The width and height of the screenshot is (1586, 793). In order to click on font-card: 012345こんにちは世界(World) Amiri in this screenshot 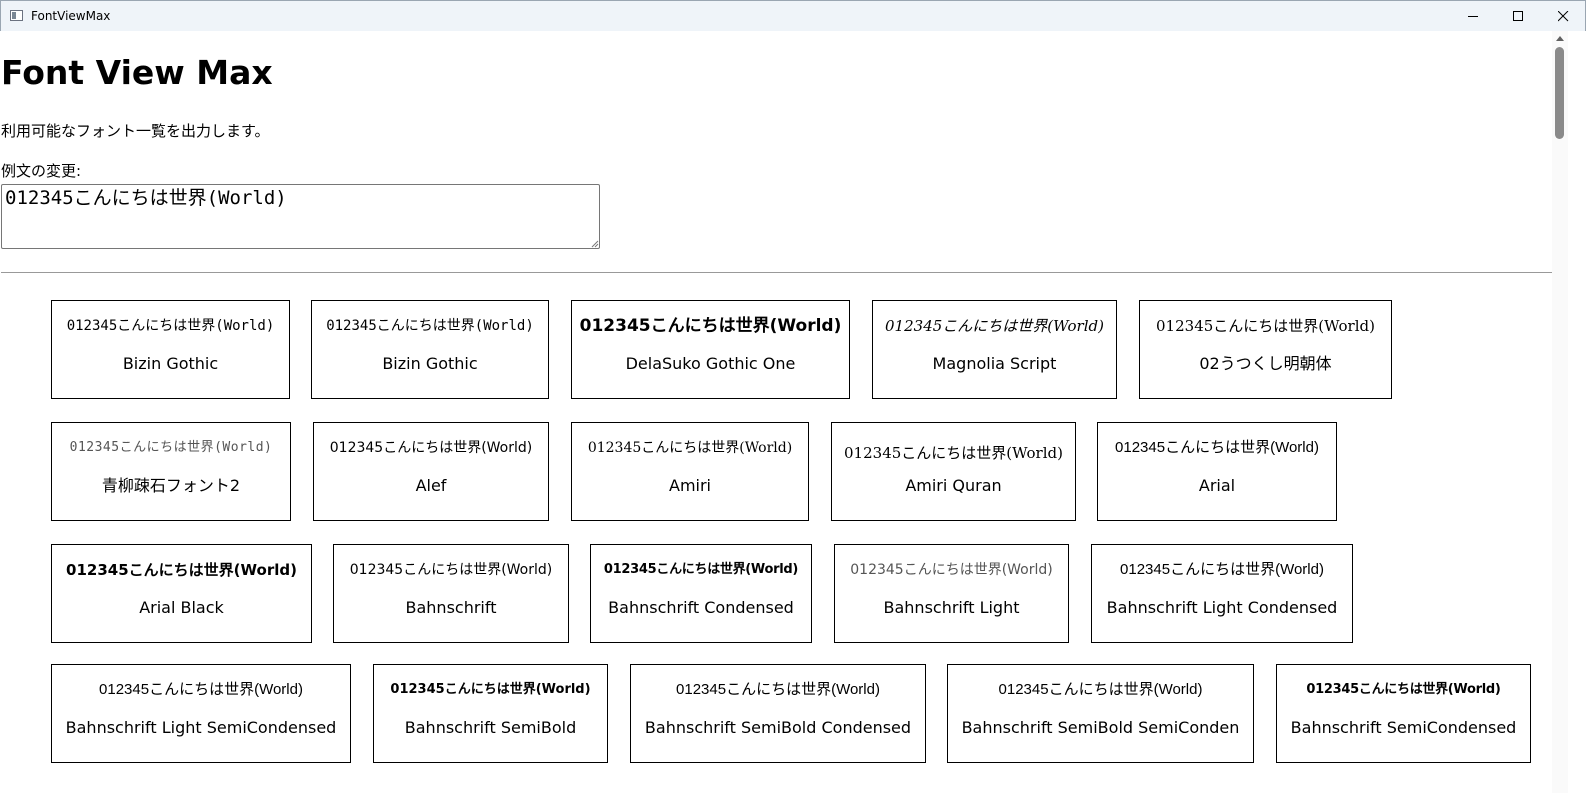, I will do `click(690, 471)`.